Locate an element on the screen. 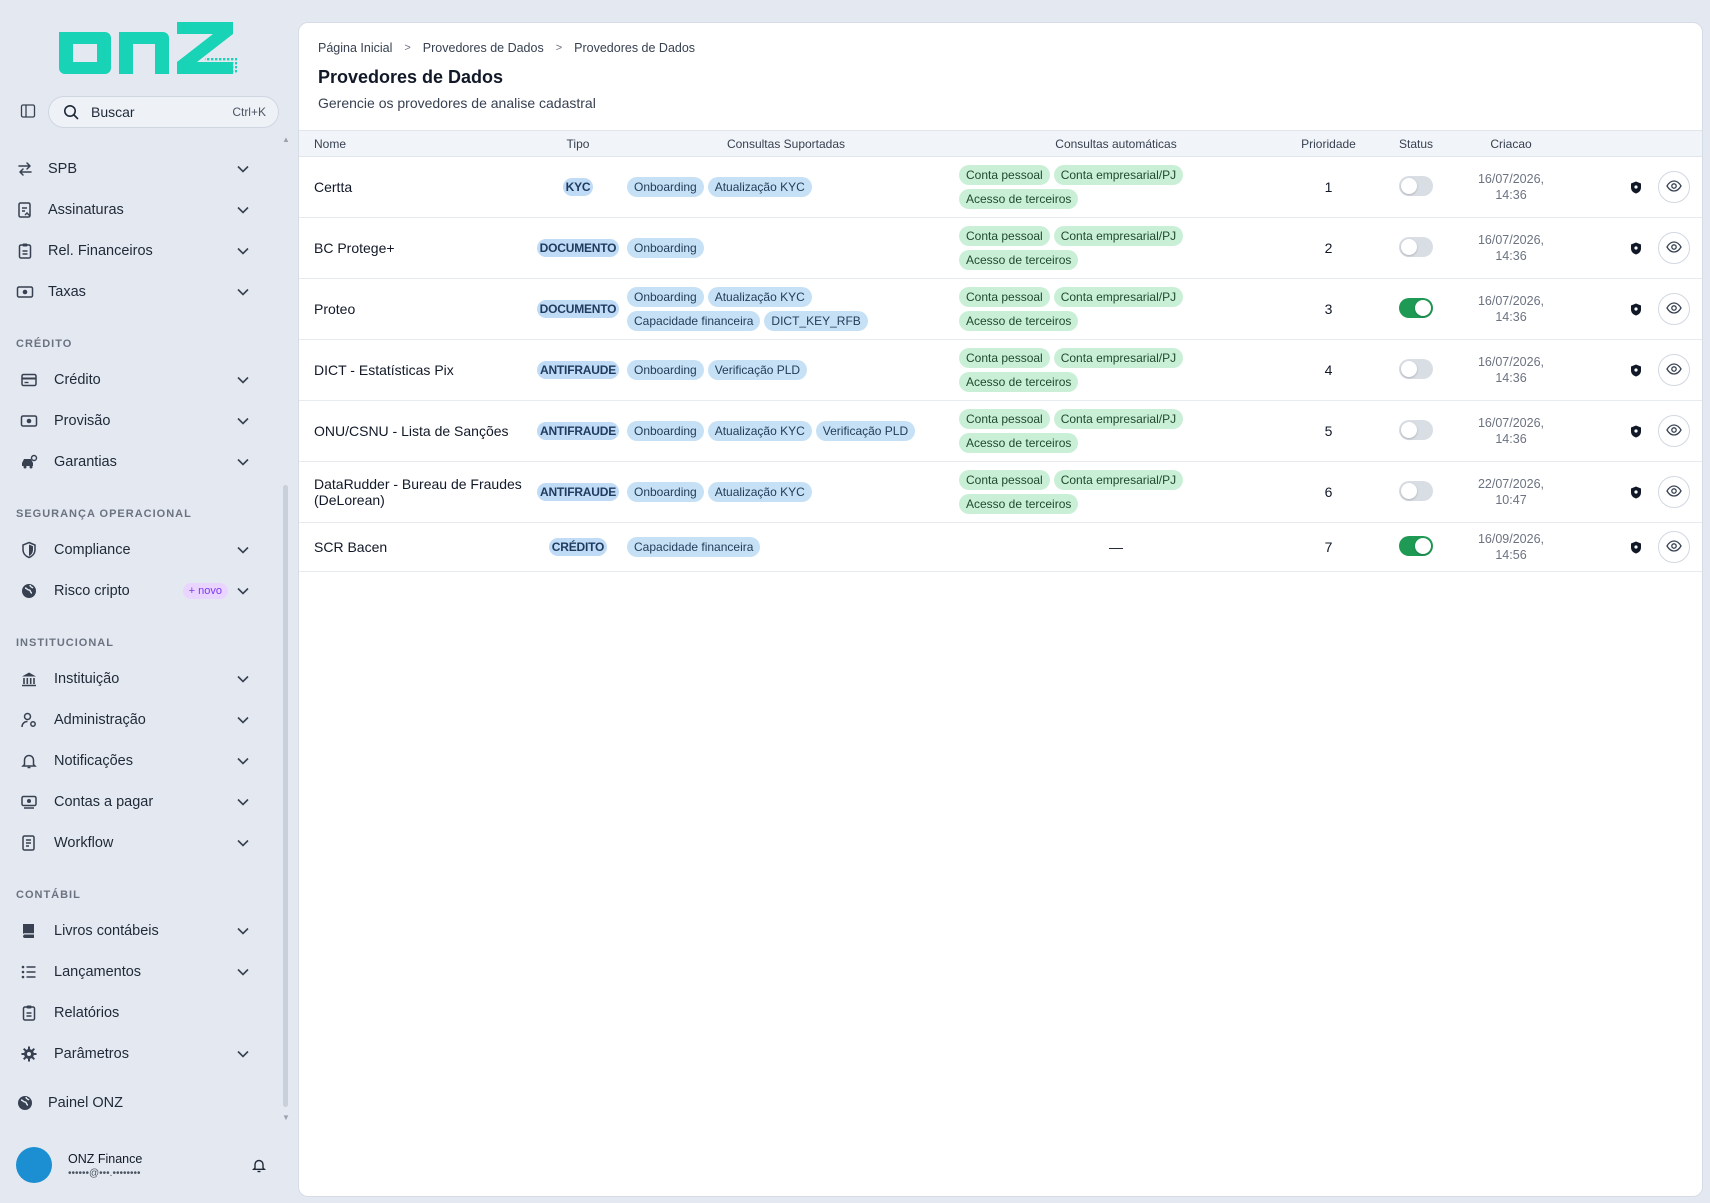 This screenshot has width=1710, height=1203. sidebar-item-painel-onz: Painel ONZ is located at coordinates (143, 1103).